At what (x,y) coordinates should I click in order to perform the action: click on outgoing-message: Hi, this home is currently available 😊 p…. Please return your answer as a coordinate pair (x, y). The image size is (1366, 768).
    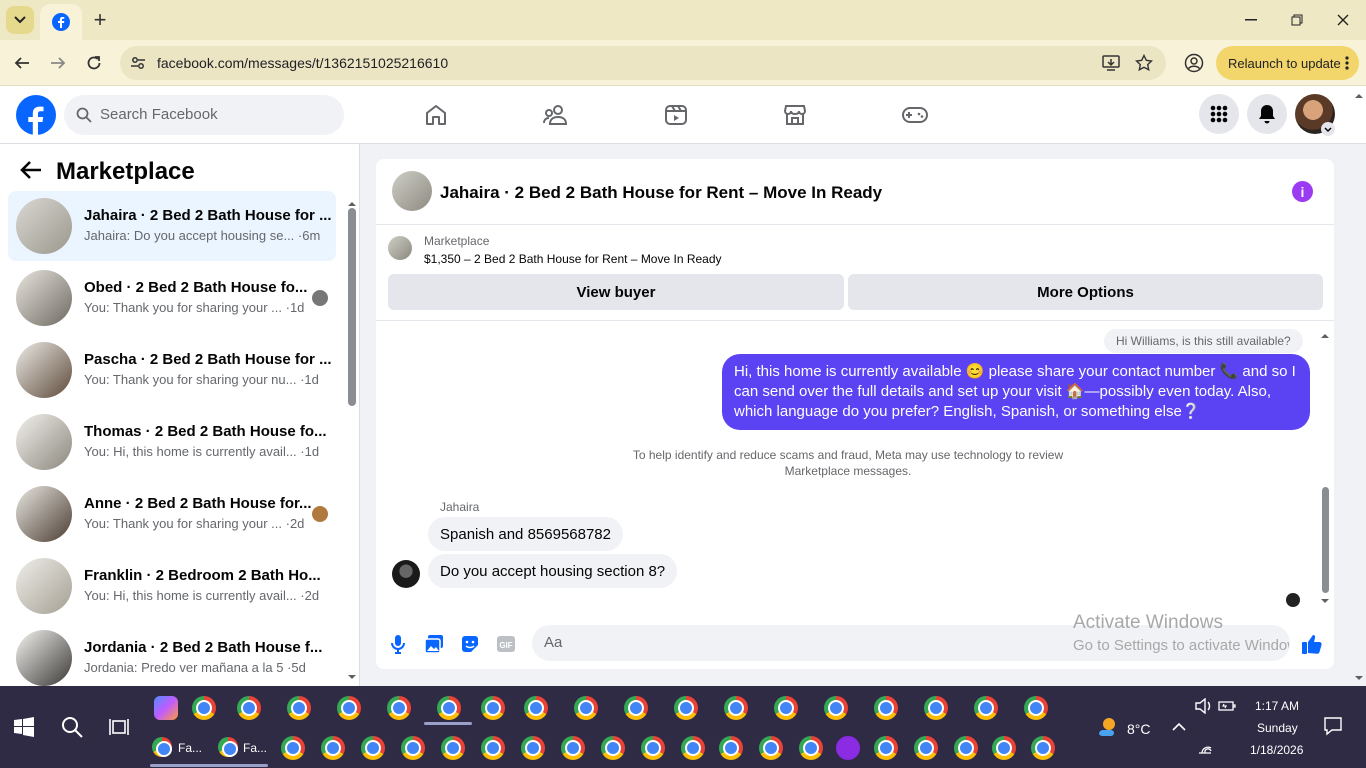
    Looking at the image, I should click on (1016, 392).